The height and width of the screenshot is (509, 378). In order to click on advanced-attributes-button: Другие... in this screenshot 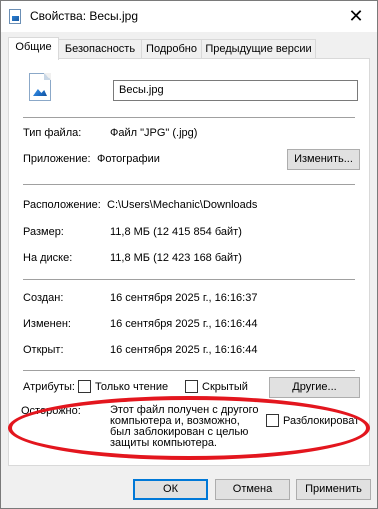, I will do `click(314, 387)`.